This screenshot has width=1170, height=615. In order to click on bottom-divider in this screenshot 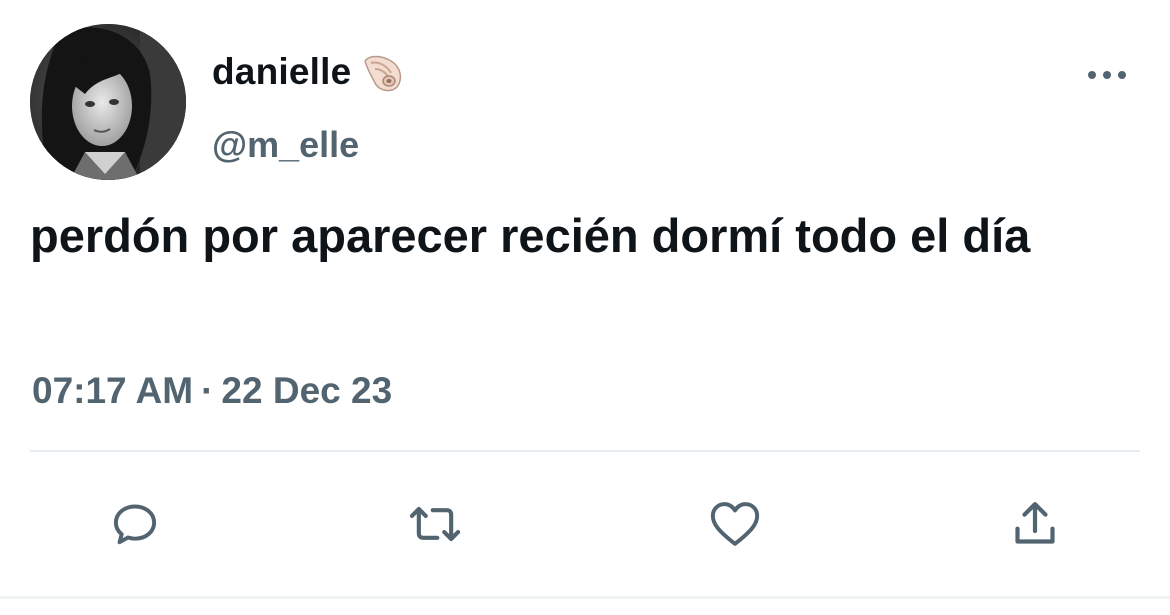, I will do `click(585, 597)`.